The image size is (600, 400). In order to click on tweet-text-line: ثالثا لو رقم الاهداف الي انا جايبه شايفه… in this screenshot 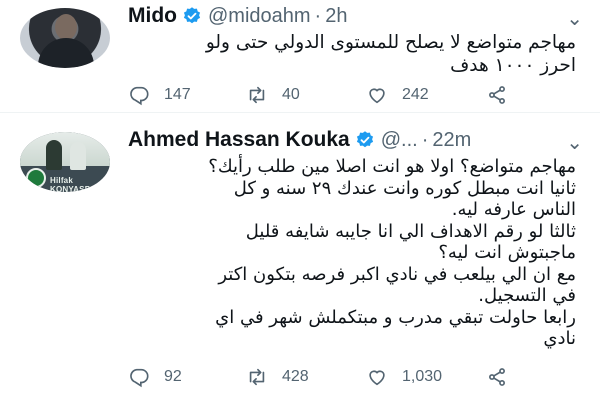, I will do `click(410, 231)`.